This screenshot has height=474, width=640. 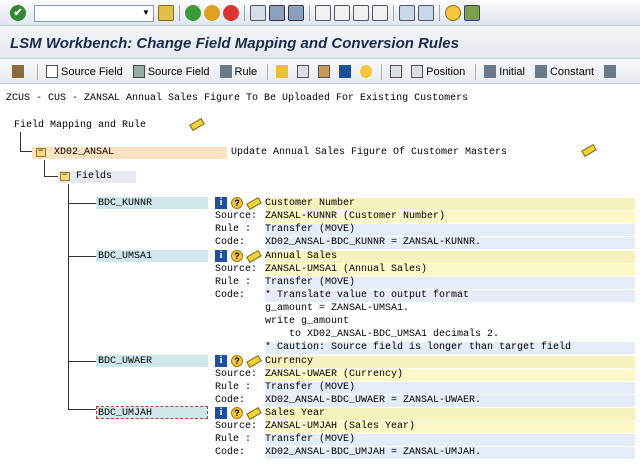 I want to click on button-label: Constant, so click(x=572, y=71).